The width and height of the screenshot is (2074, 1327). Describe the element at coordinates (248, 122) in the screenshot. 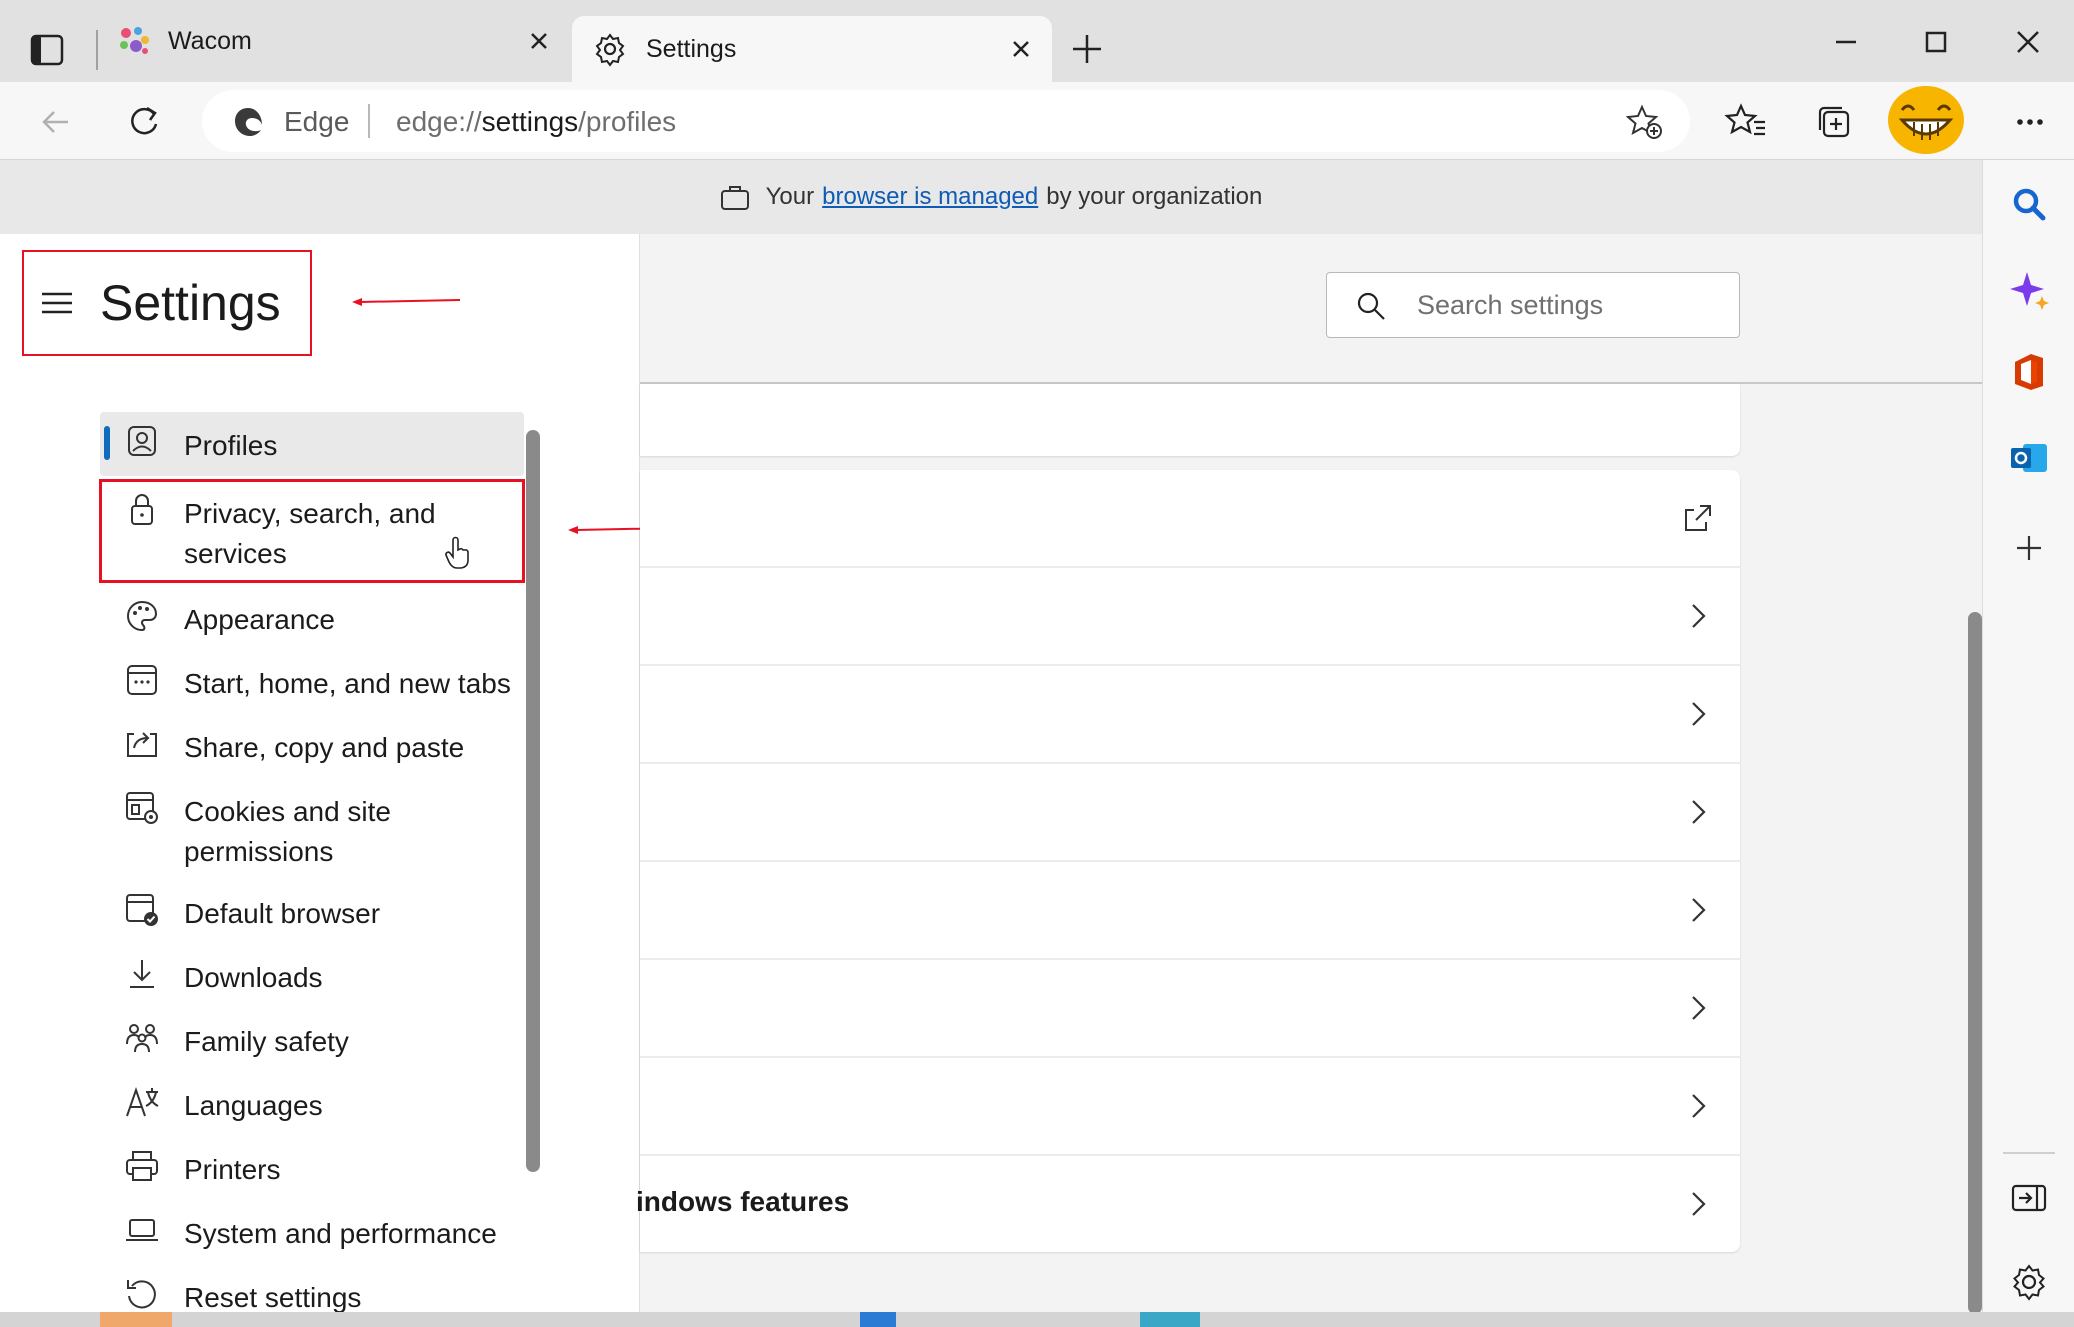

I see `edge-logo-icon` at that location.